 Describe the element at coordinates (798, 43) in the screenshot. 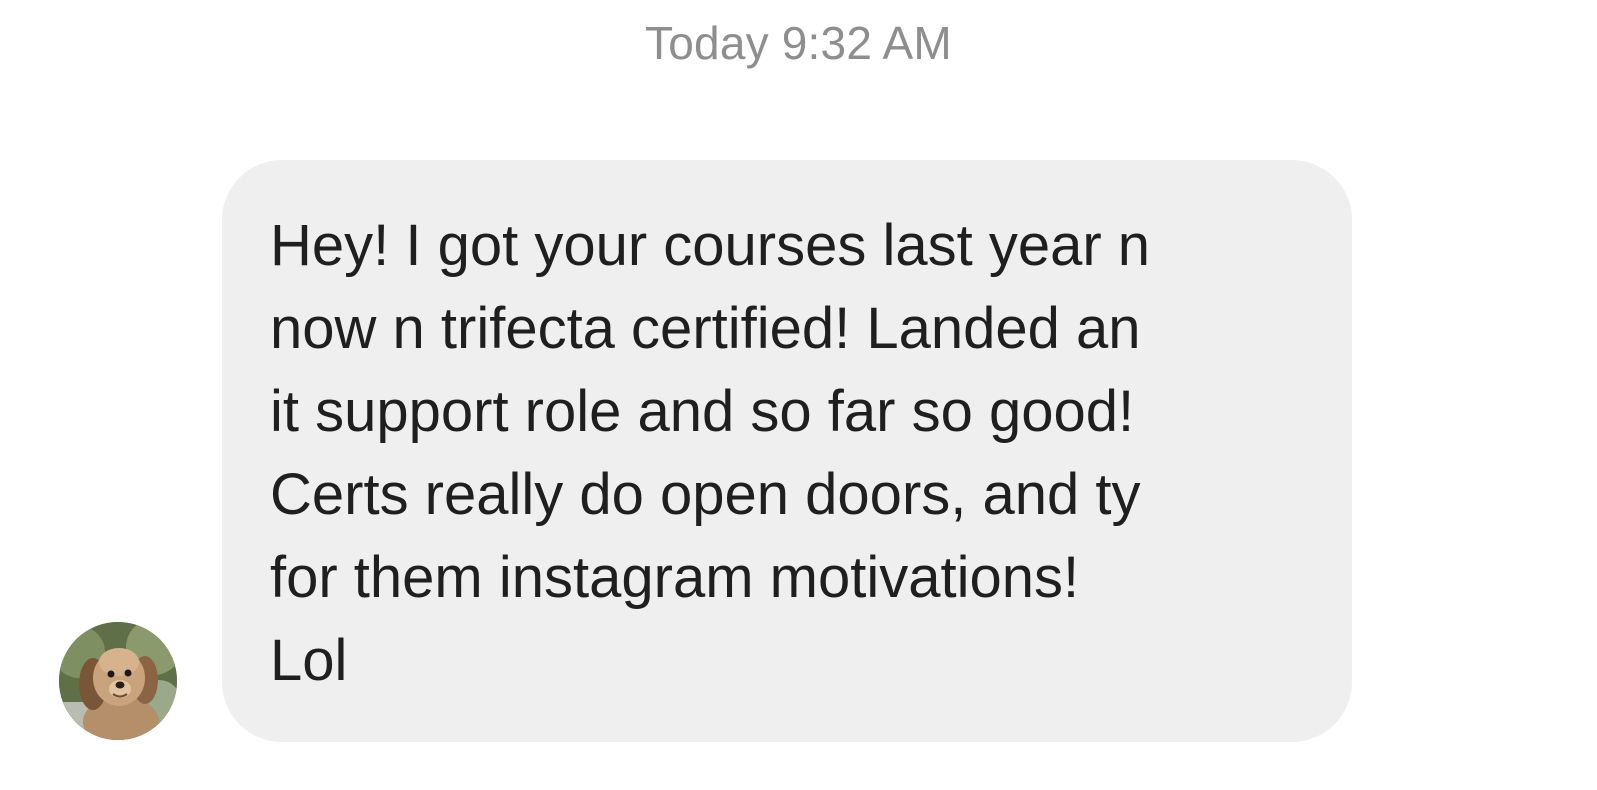

I see `message-timestamp: Today 9:32 AM` at that location.